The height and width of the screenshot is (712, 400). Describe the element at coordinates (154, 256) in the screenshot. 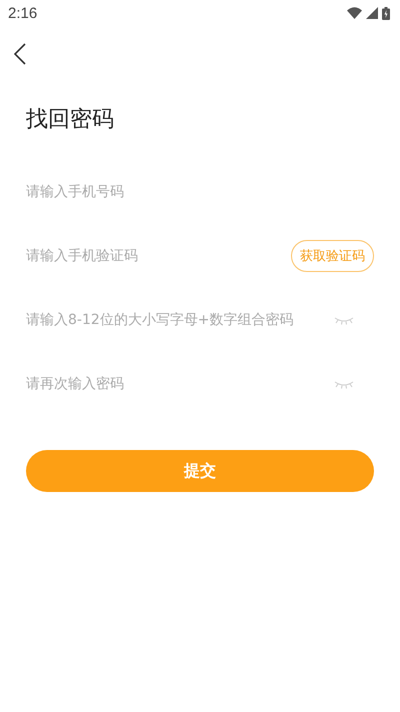

I see `input-field: 请输入手机验证码` at that location.